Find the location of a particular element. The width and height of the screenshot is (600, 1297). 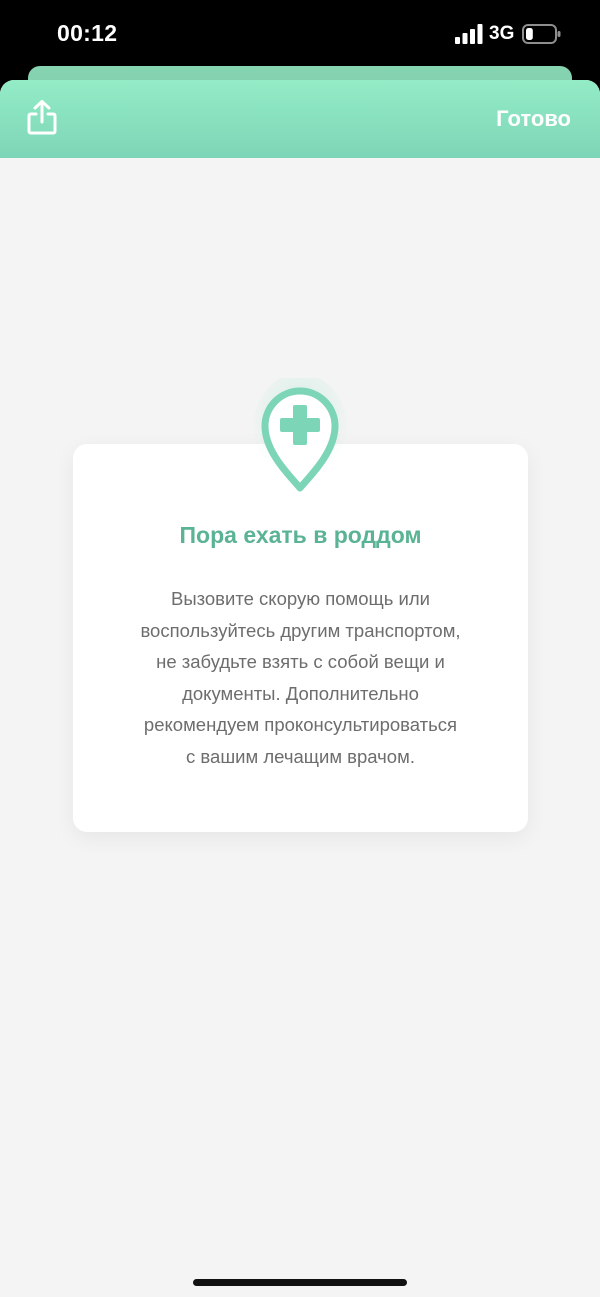

home-indicator is located at coordinates (300, 1282).